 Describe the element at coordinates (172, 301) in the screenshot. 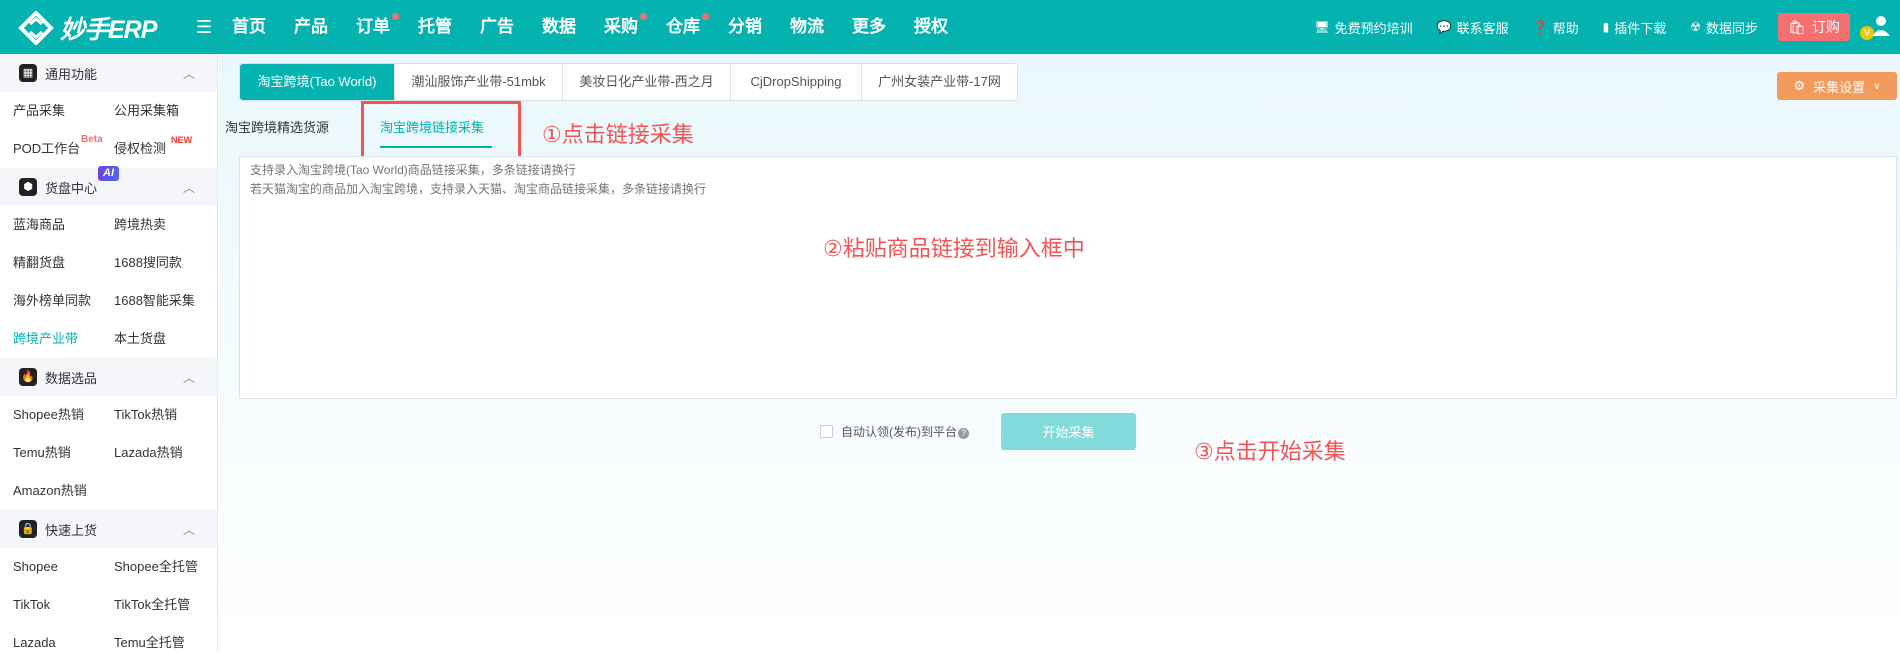

I see `sidebar-item: 1688智能采集` at that location.